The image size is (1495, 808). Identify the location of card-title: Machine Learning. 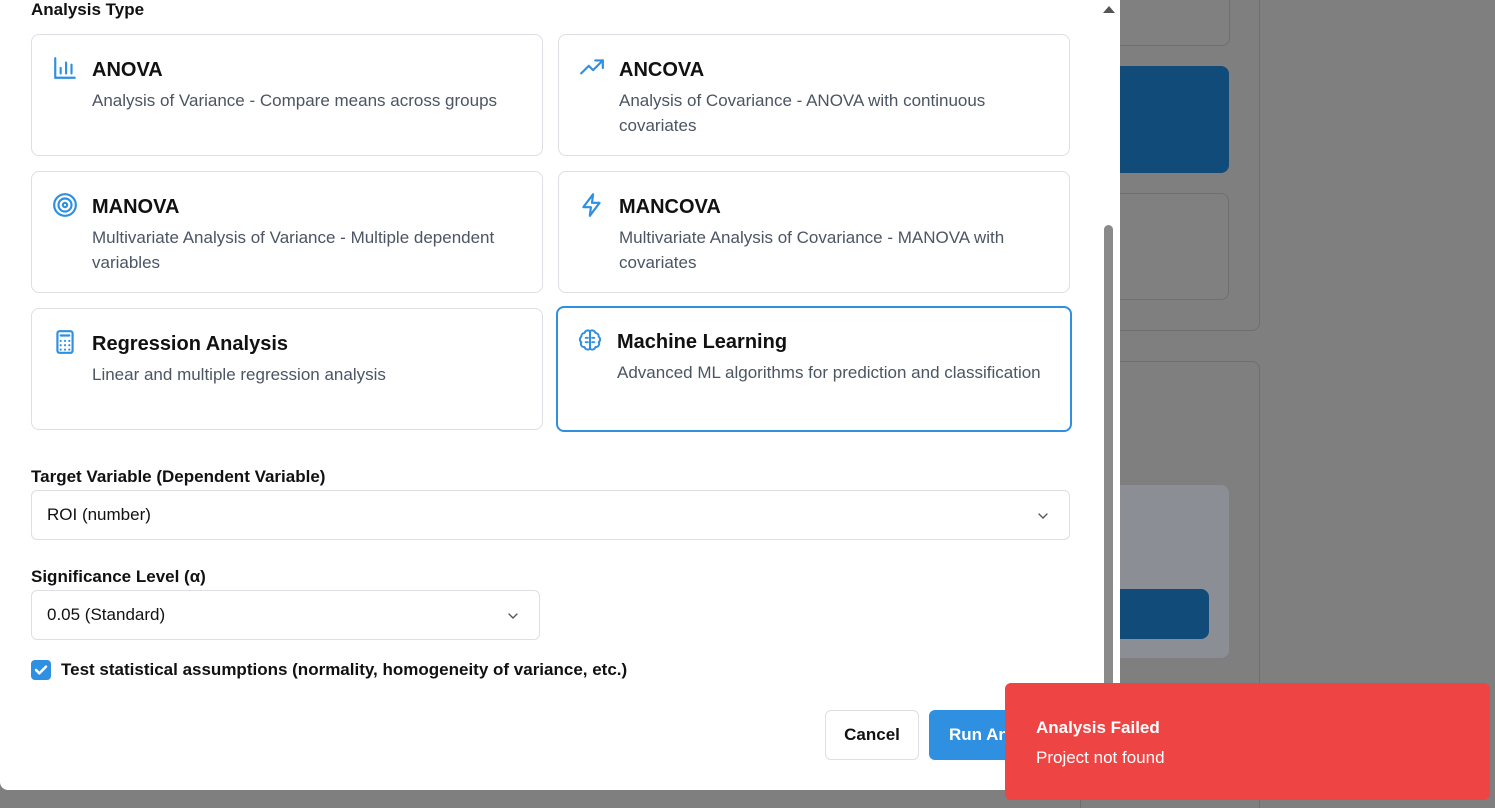
(702, 342).